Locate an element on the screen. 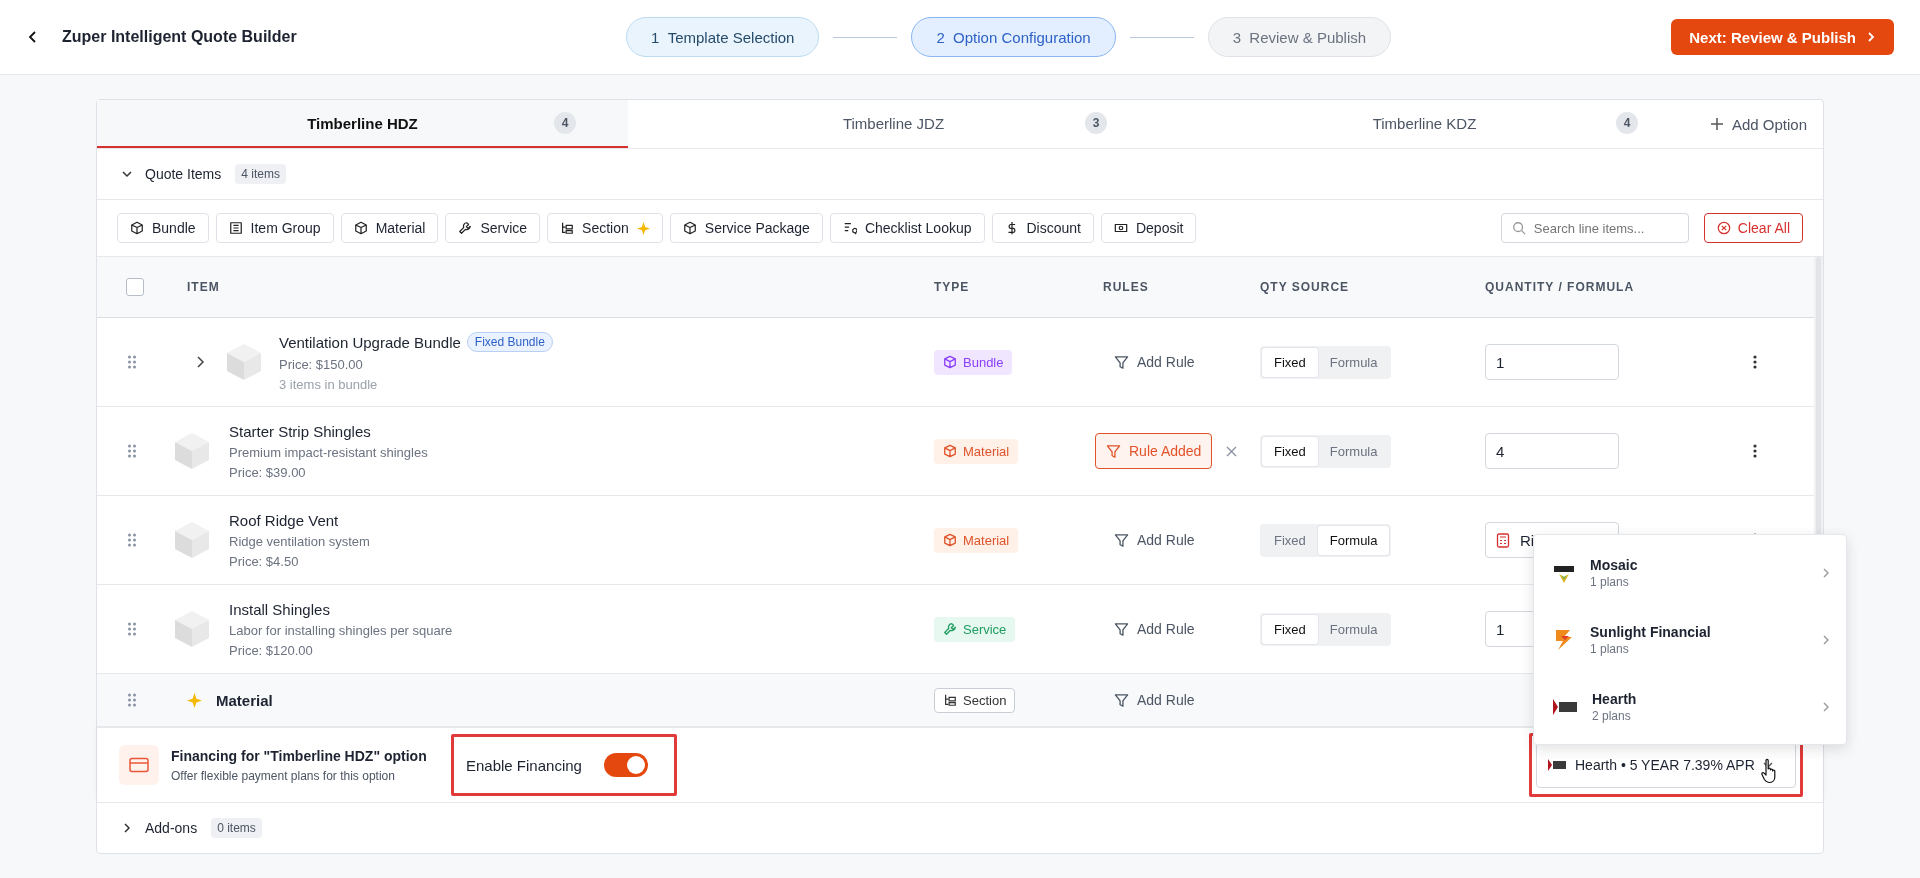 The image size is (1920, 878). count-badge: 4 is located at coordinates (565, 123).